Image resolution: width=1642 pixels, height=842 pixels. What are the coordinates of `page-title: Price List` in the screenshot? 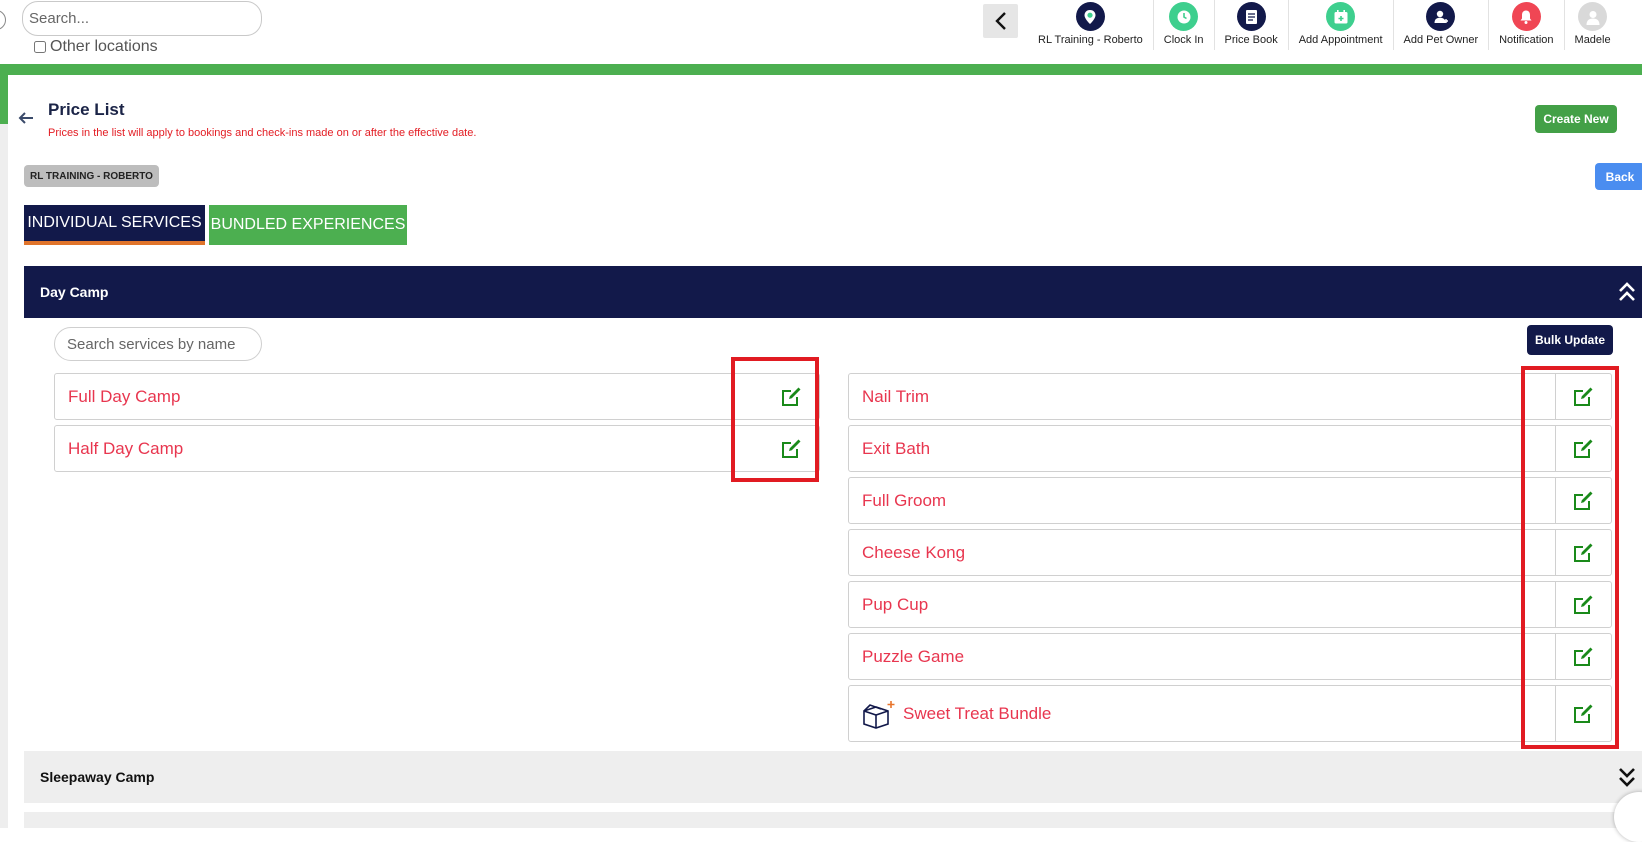 It's located at (86, 109).